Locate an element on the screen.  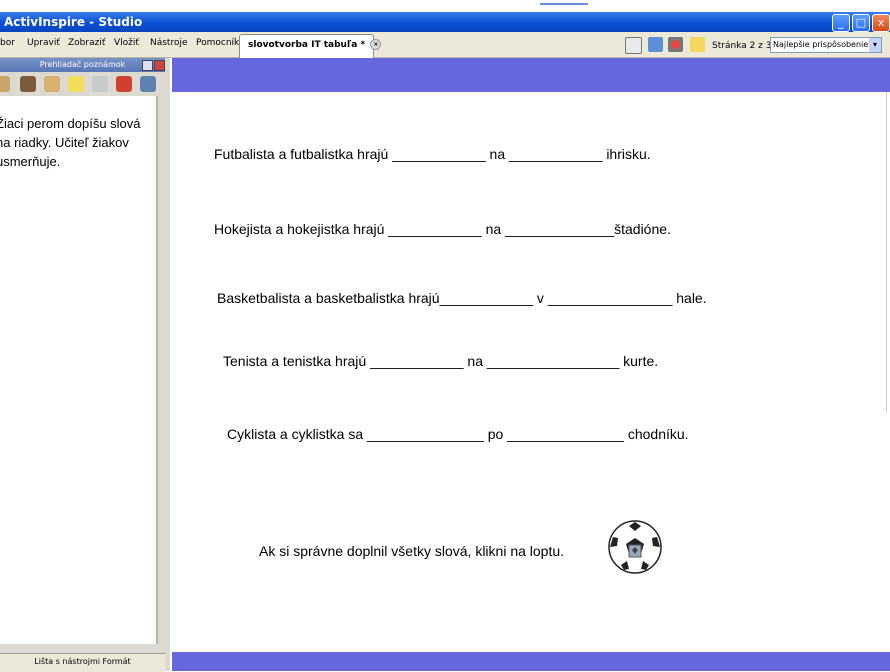
document-tab-label: slovotvorba IT tabuľa * is located at coordinates (307, 45).